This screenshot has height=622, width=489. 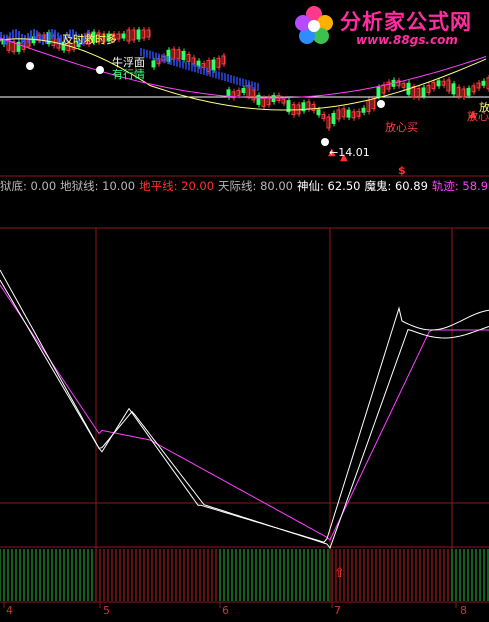 What do you see at coordinates (329, 186) in the screenshot?
I see `indicator-item: 神仙: 62.50` at bounding box center [329, 186].